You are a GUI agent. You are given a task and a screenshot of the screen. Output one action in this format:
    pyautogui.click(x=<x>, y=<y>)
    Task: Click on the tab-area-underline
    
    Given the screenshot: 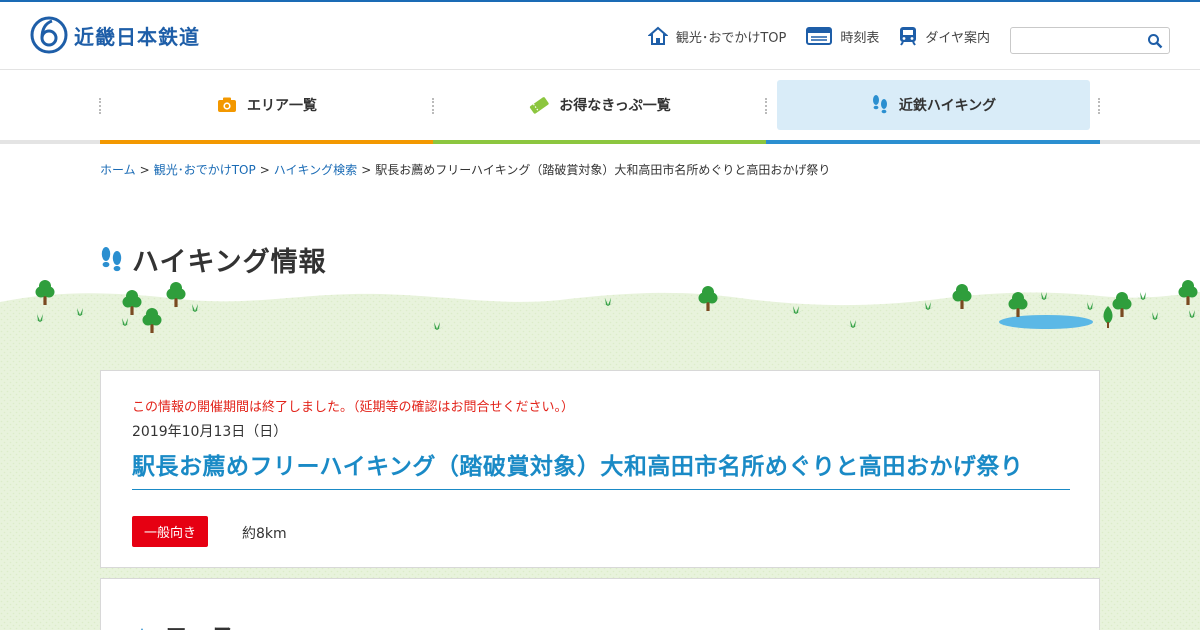 What is the action you would take?
    pyautogui.click(x=266, y=142)
    